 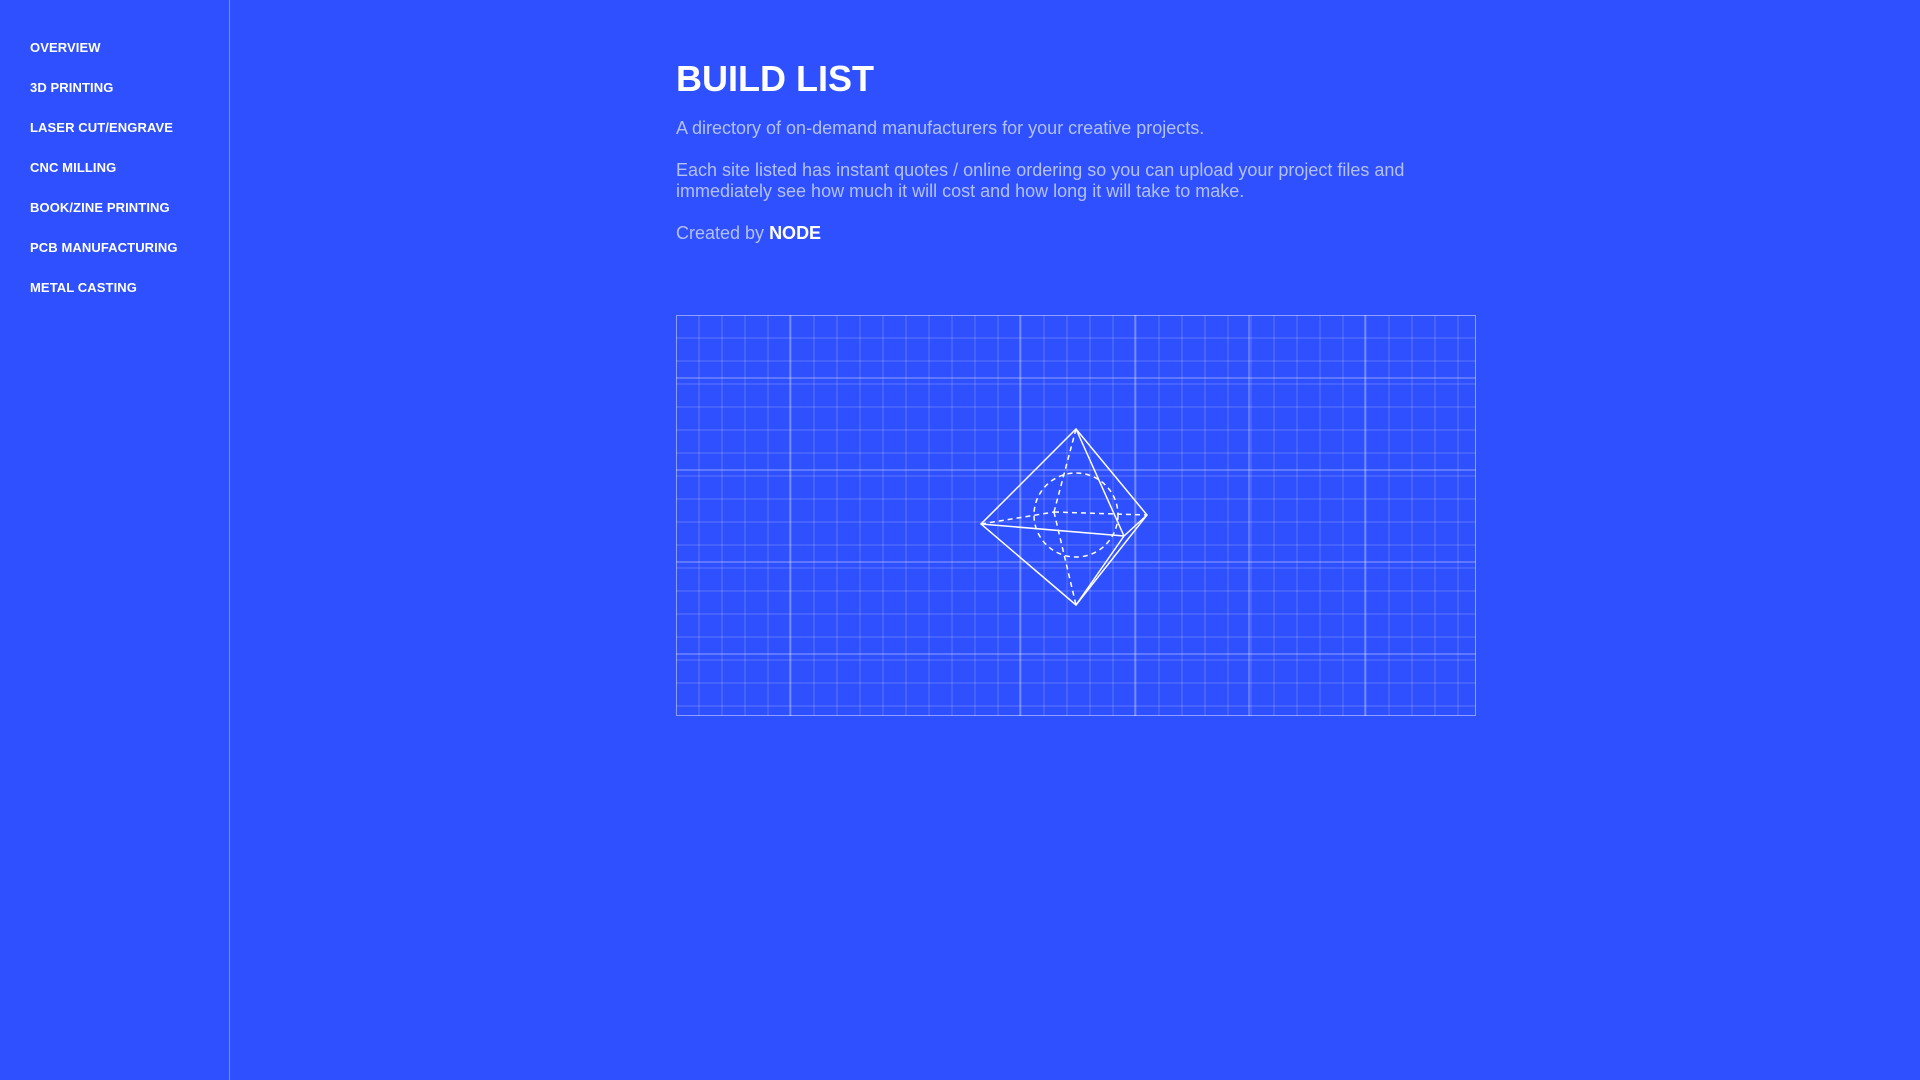 What do you see at coordinates (1056, 233) in the screenshot?
I see `credit-line: Created by NODE` at bounding box center [1056, 233].